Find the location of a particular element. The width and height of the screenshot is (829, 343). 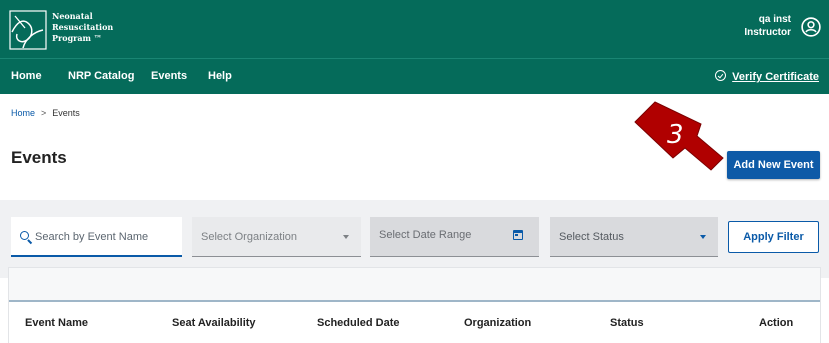

search-icon is located at coordinates (24, 235).